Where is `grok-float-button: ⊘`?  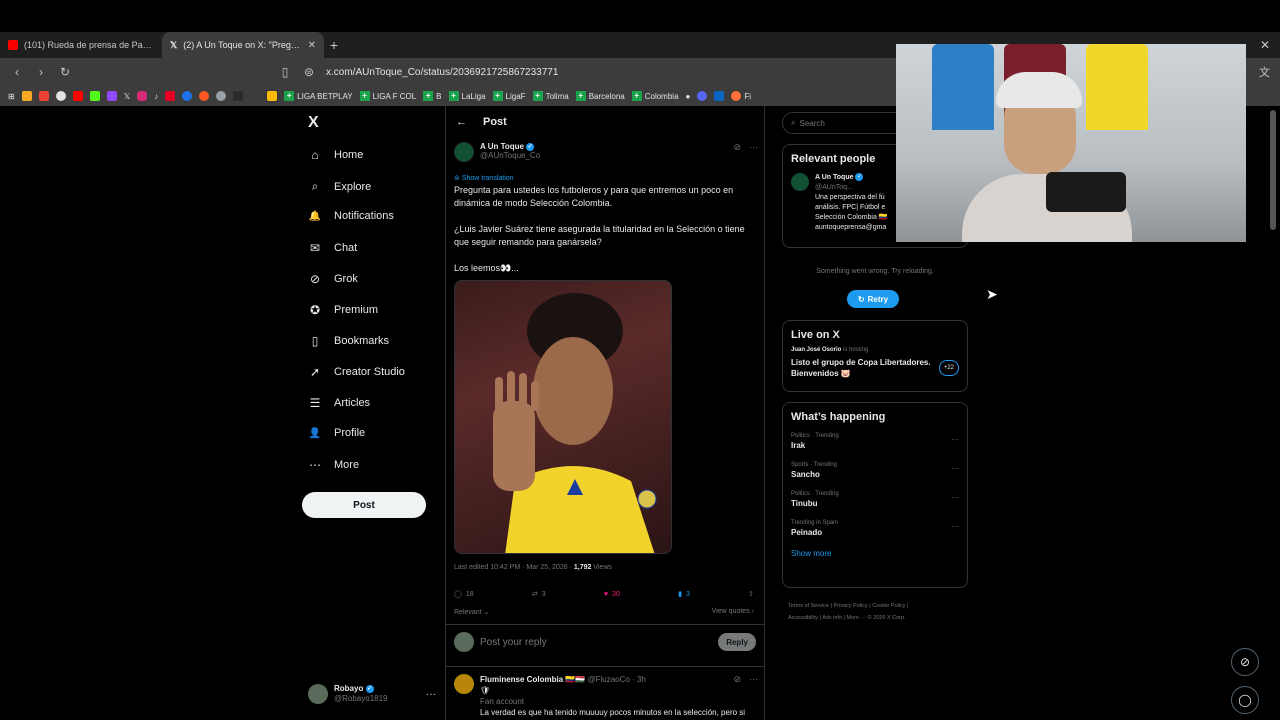
grok-float-button: ⊘ is located at coordinates (1245, 662).